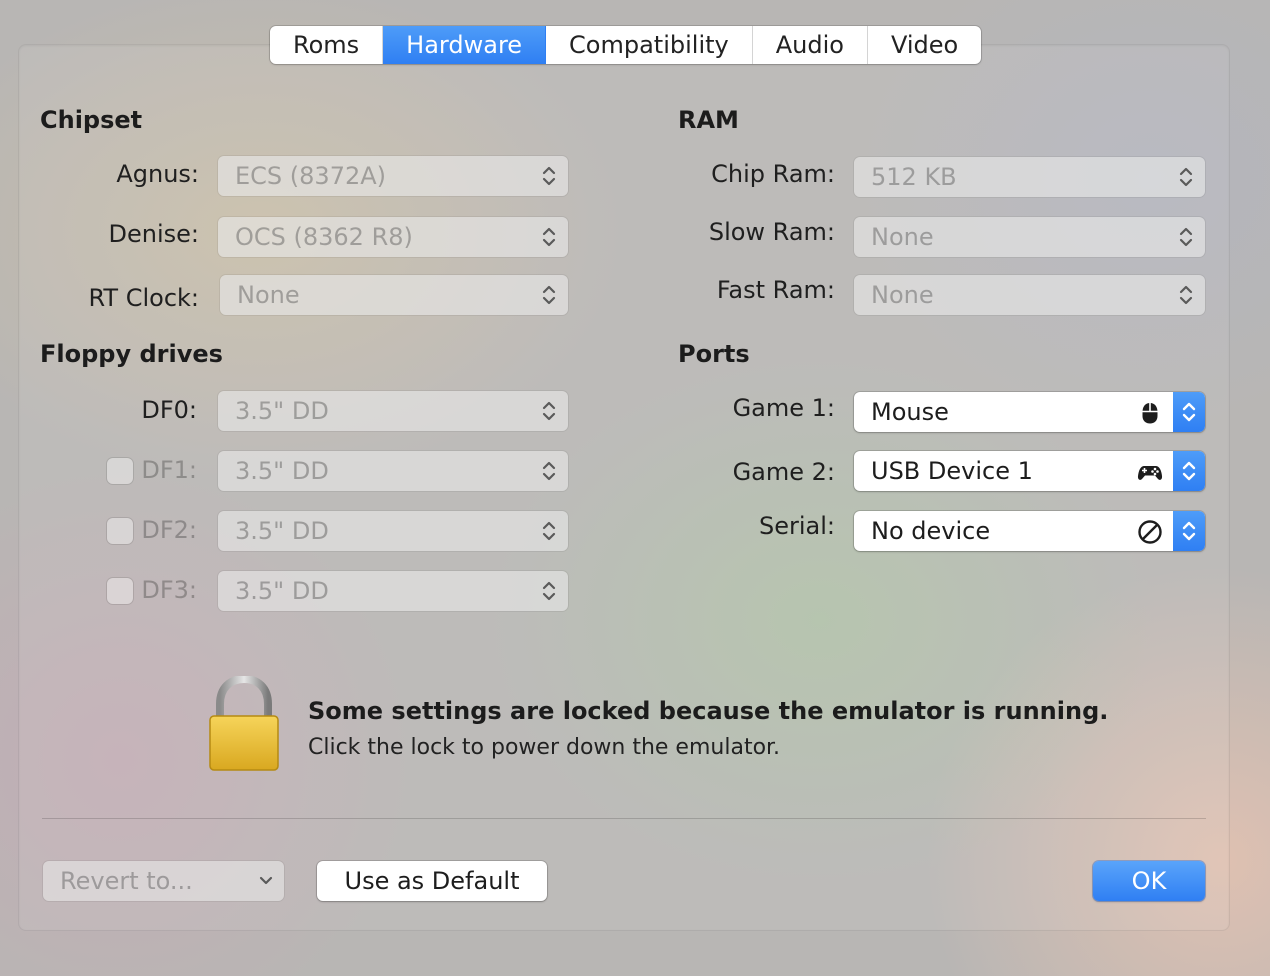  Describe the element at coordinates (924, 45) in the screenshot. I see `tab-video: Video` at that location.